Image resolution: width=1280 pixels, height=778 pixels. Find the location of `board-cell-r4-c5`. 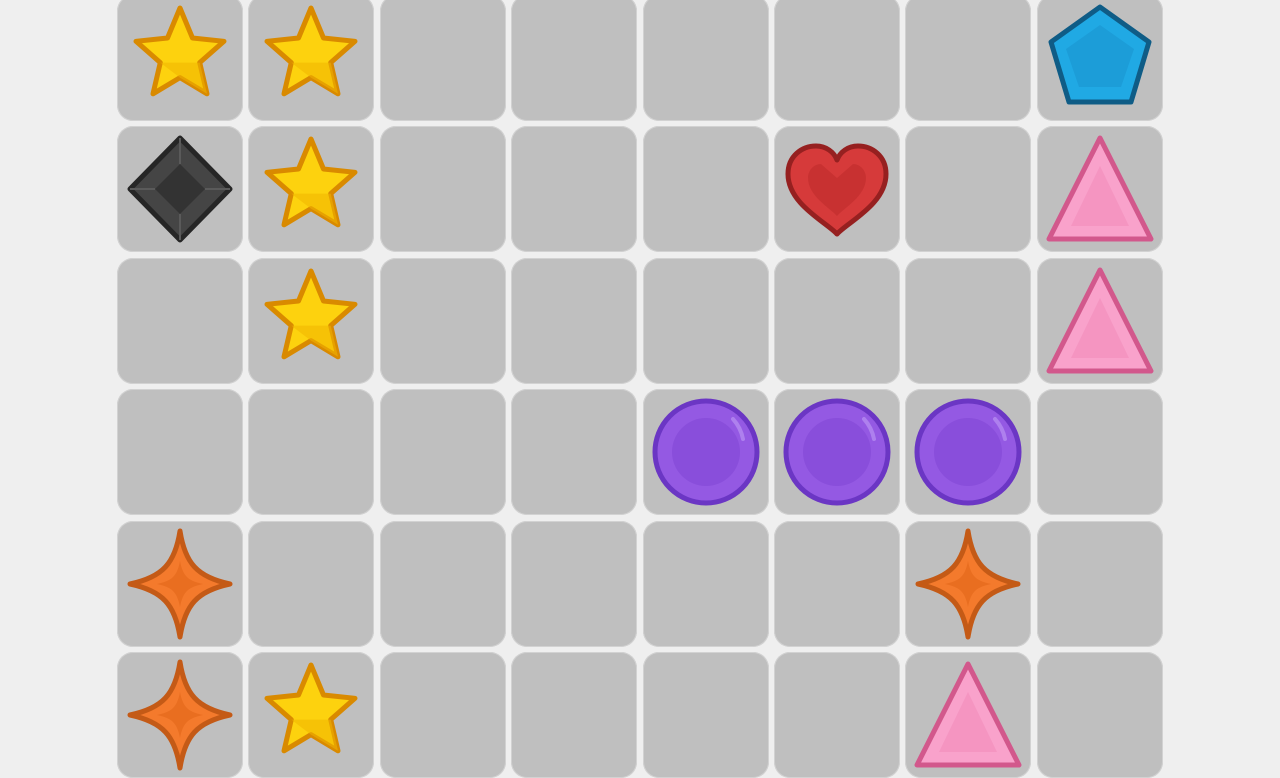

board-cell-r4-c5 is located at coordinates (706, 452).